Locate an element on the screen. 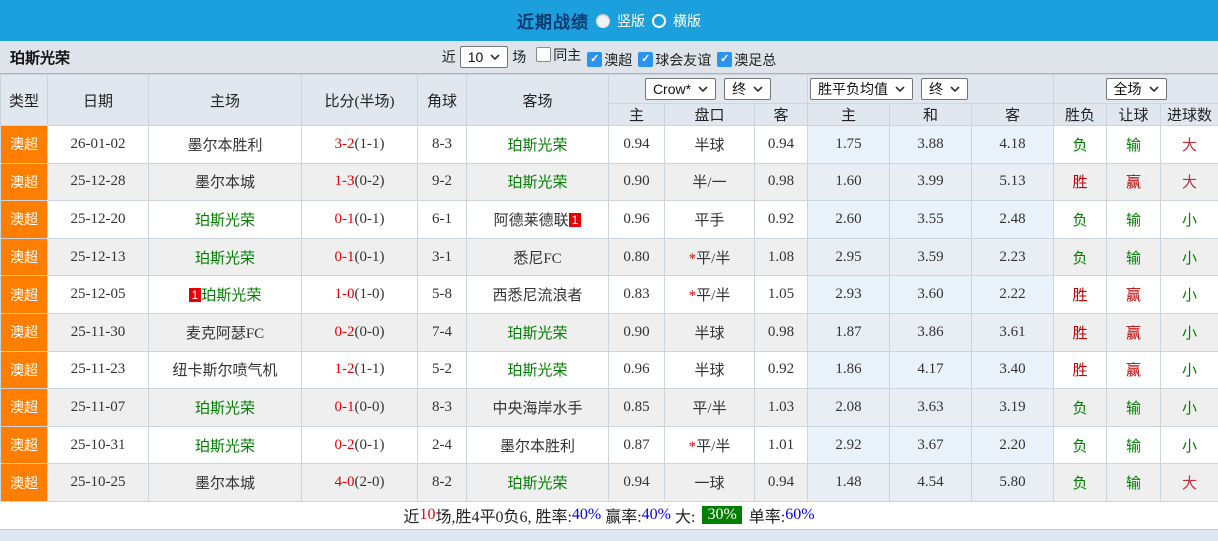 This screenshot has width=1218, height=541. mean-home-cell: 1.60 is located at coordinates (849, 182).